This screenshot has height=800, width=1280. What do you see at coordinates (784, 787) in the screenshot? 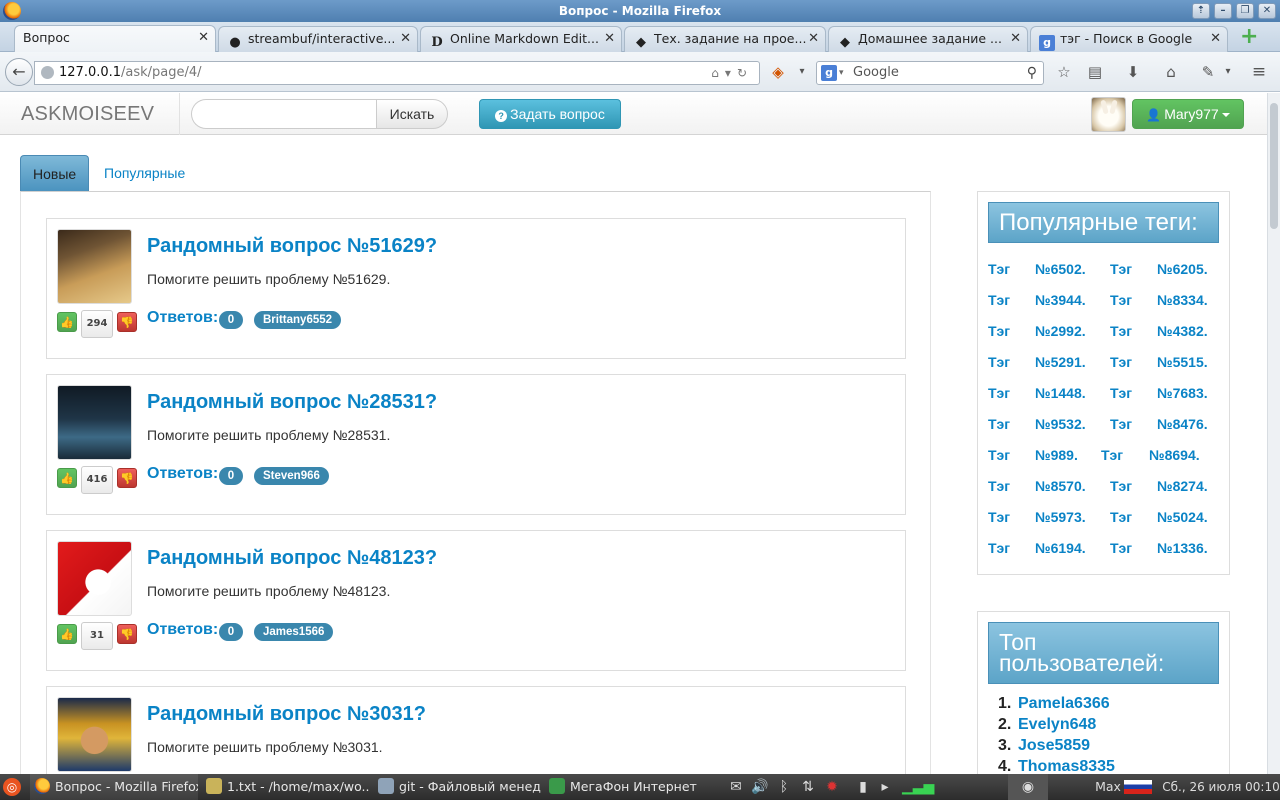
I see `bluetooth-icon: ᛒ` at bounding box center [784, 787].